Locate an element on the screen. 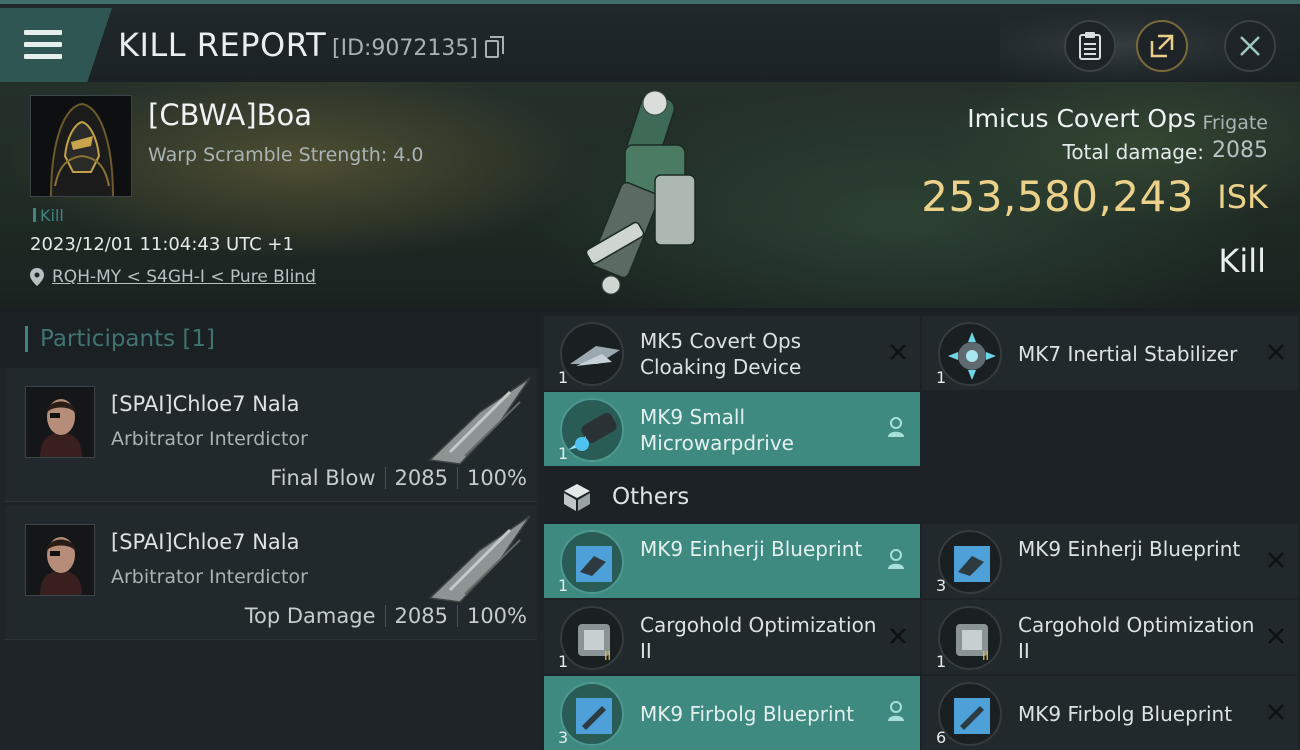 The width and height of the screenshot is (1300, 750). header-accent-bar is located at coordinates (26, 339).